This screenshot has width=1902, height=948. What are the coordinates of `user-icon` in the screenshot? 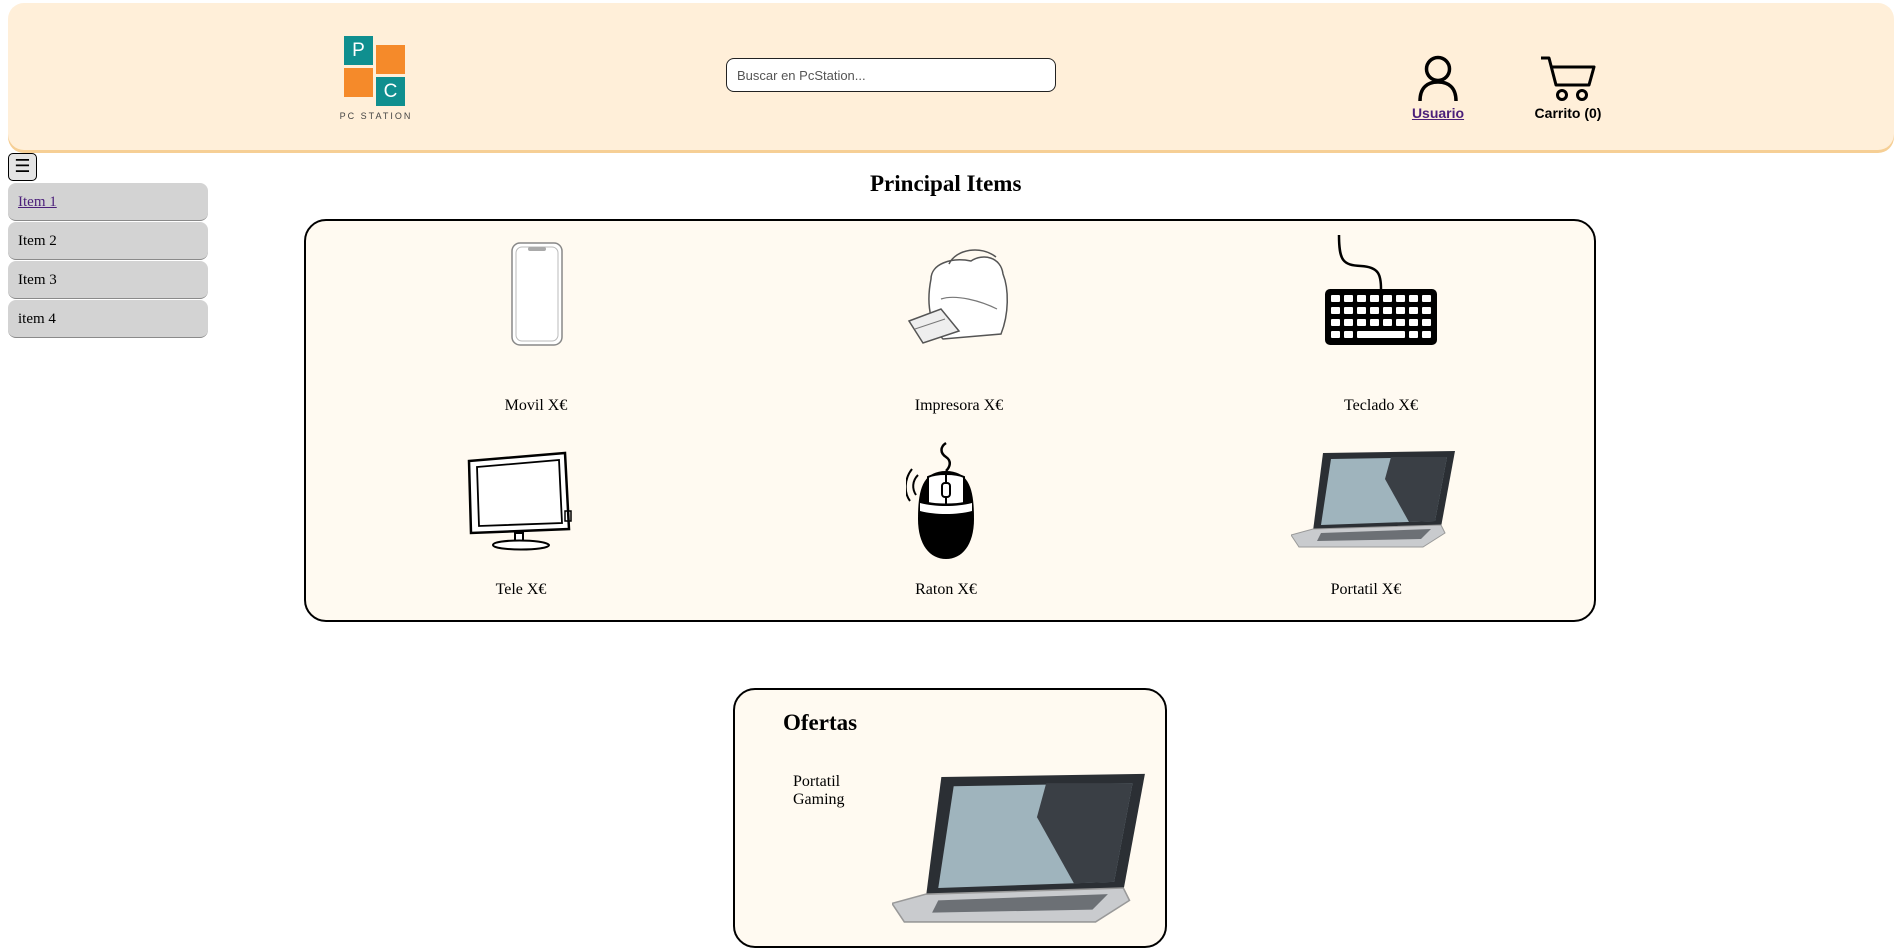 It's located at (1438, 78).